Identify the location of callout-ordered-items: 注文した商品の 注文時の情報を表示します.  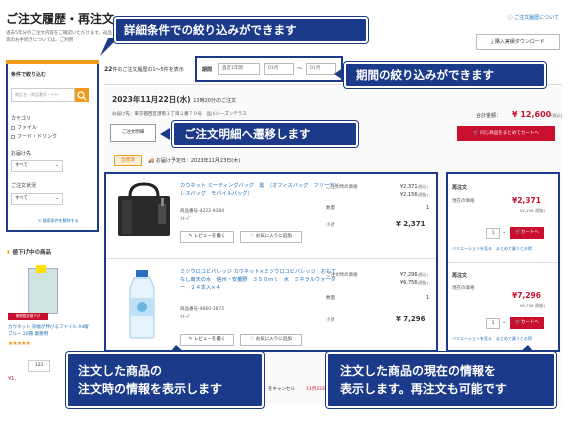
(165, 380).